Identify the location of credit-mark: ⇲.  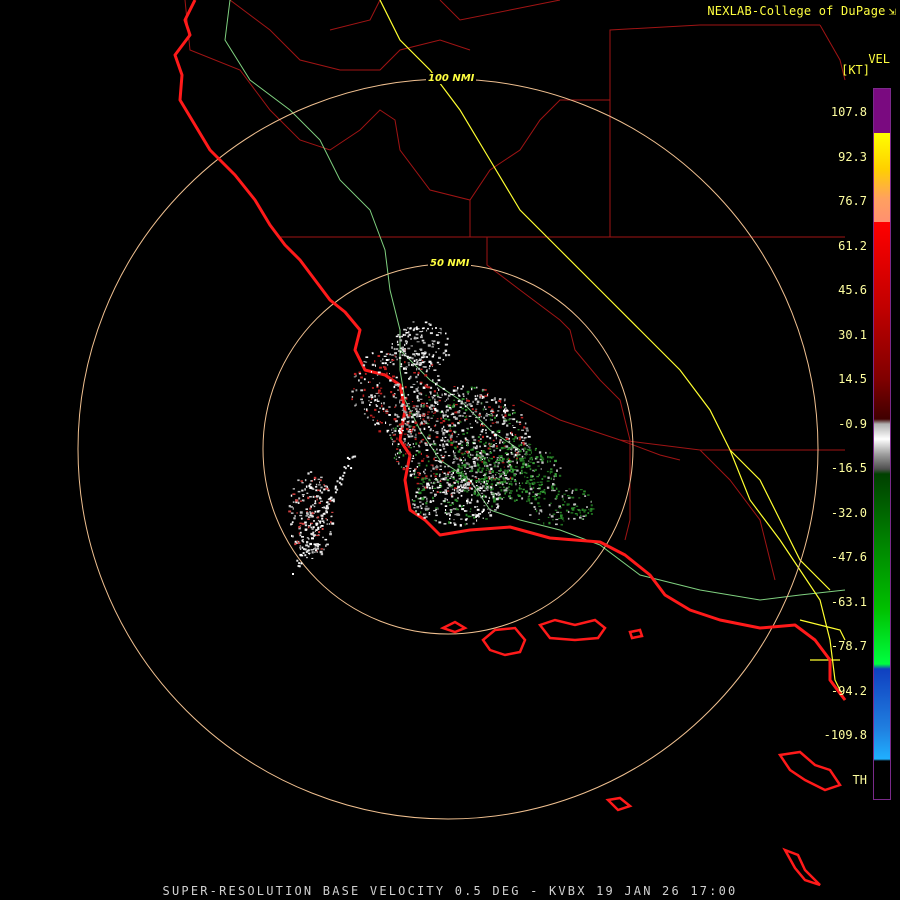
(892, 11).